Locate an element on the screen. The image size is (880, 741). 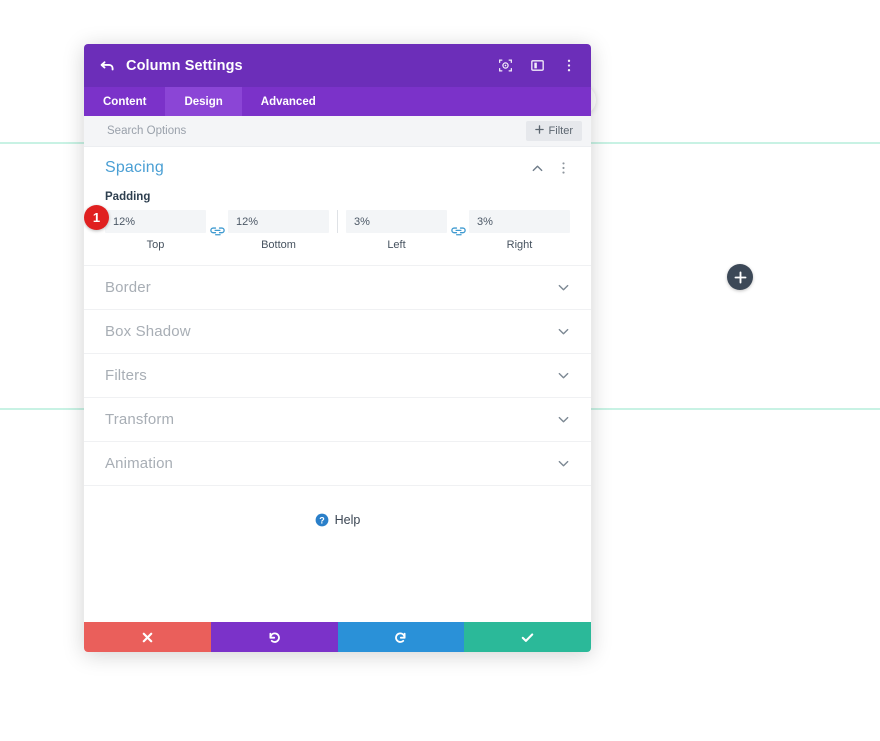
padding-bottom-cell: Bottom is located at coordinates (278, 230).